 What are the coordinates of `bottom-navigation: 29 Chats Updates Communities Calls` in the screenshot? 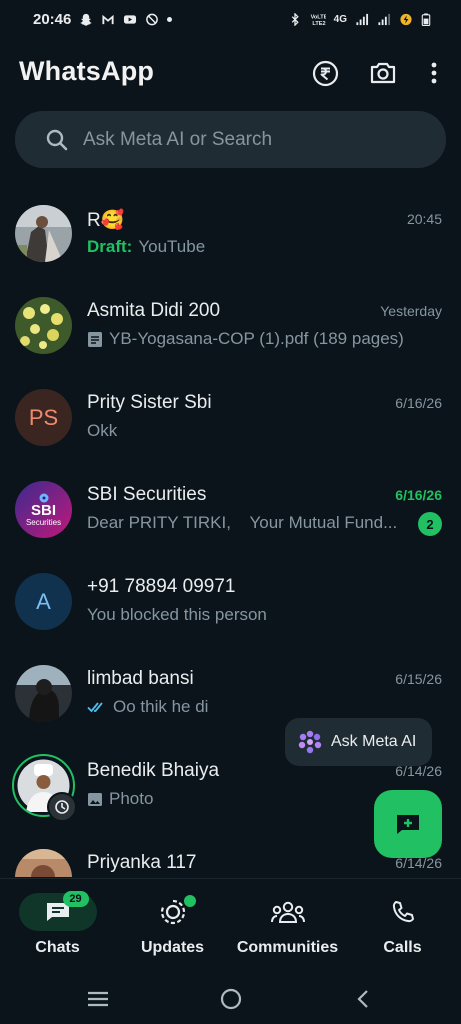 It's located at (230, 926).